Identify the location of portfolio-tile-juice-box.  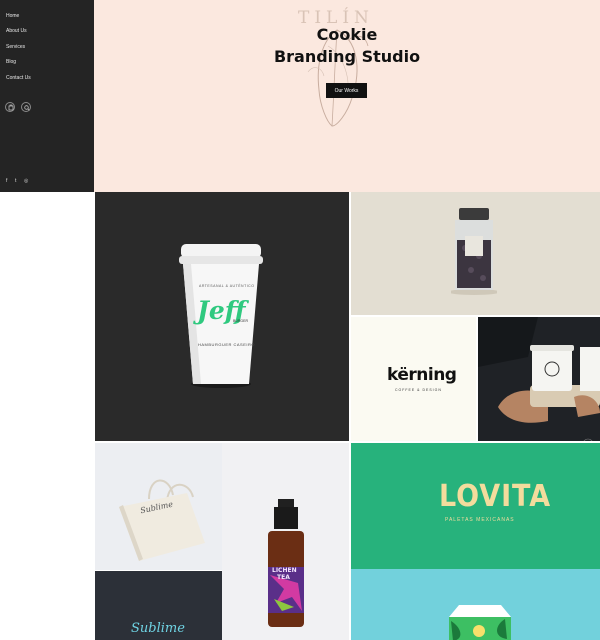
(475, 604).